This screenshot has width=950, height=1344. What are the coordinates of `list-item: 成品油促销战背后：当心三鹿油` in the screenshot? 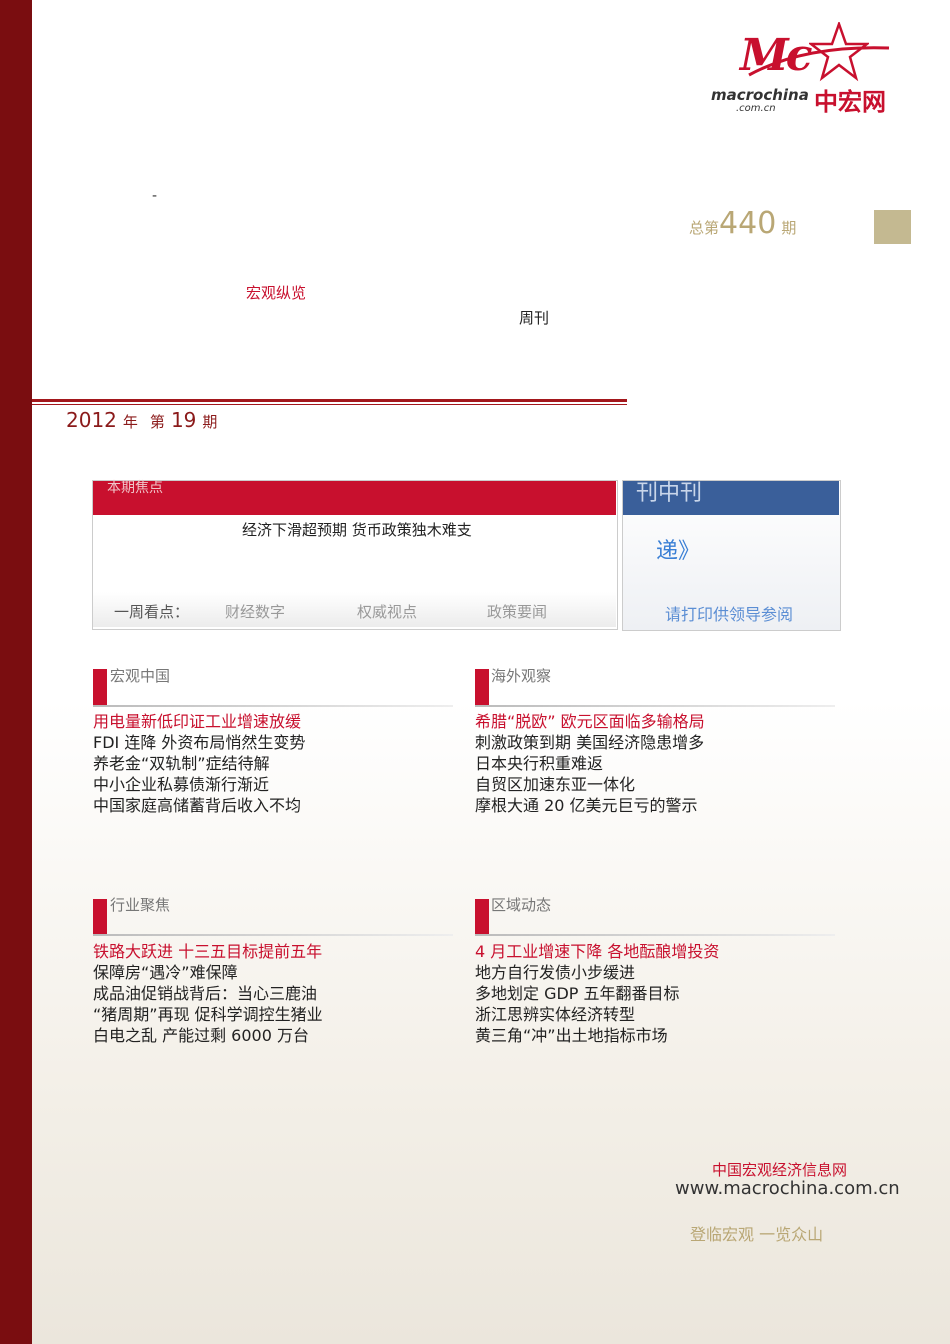 It's located at (208, 993).